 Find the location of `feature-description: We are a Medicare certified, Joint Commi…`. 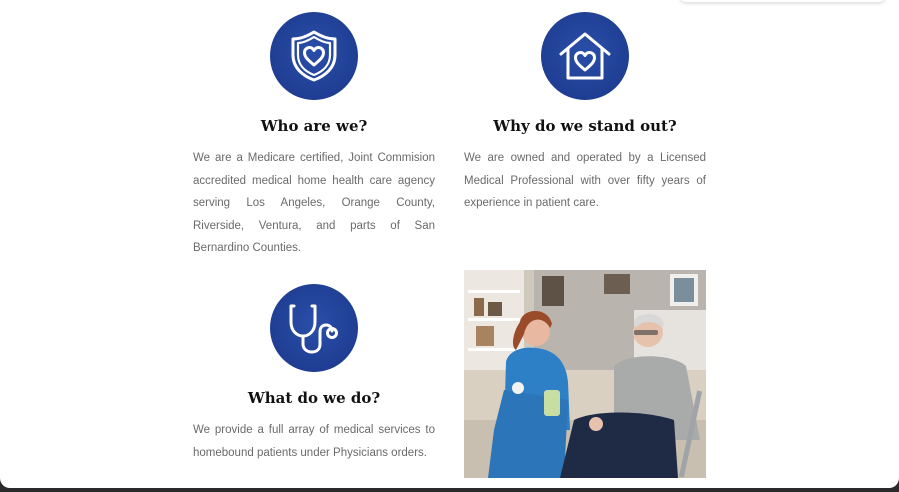

feature-description: We are a Medicare certified, Joint Commi… is located at coordinates (314, 203).